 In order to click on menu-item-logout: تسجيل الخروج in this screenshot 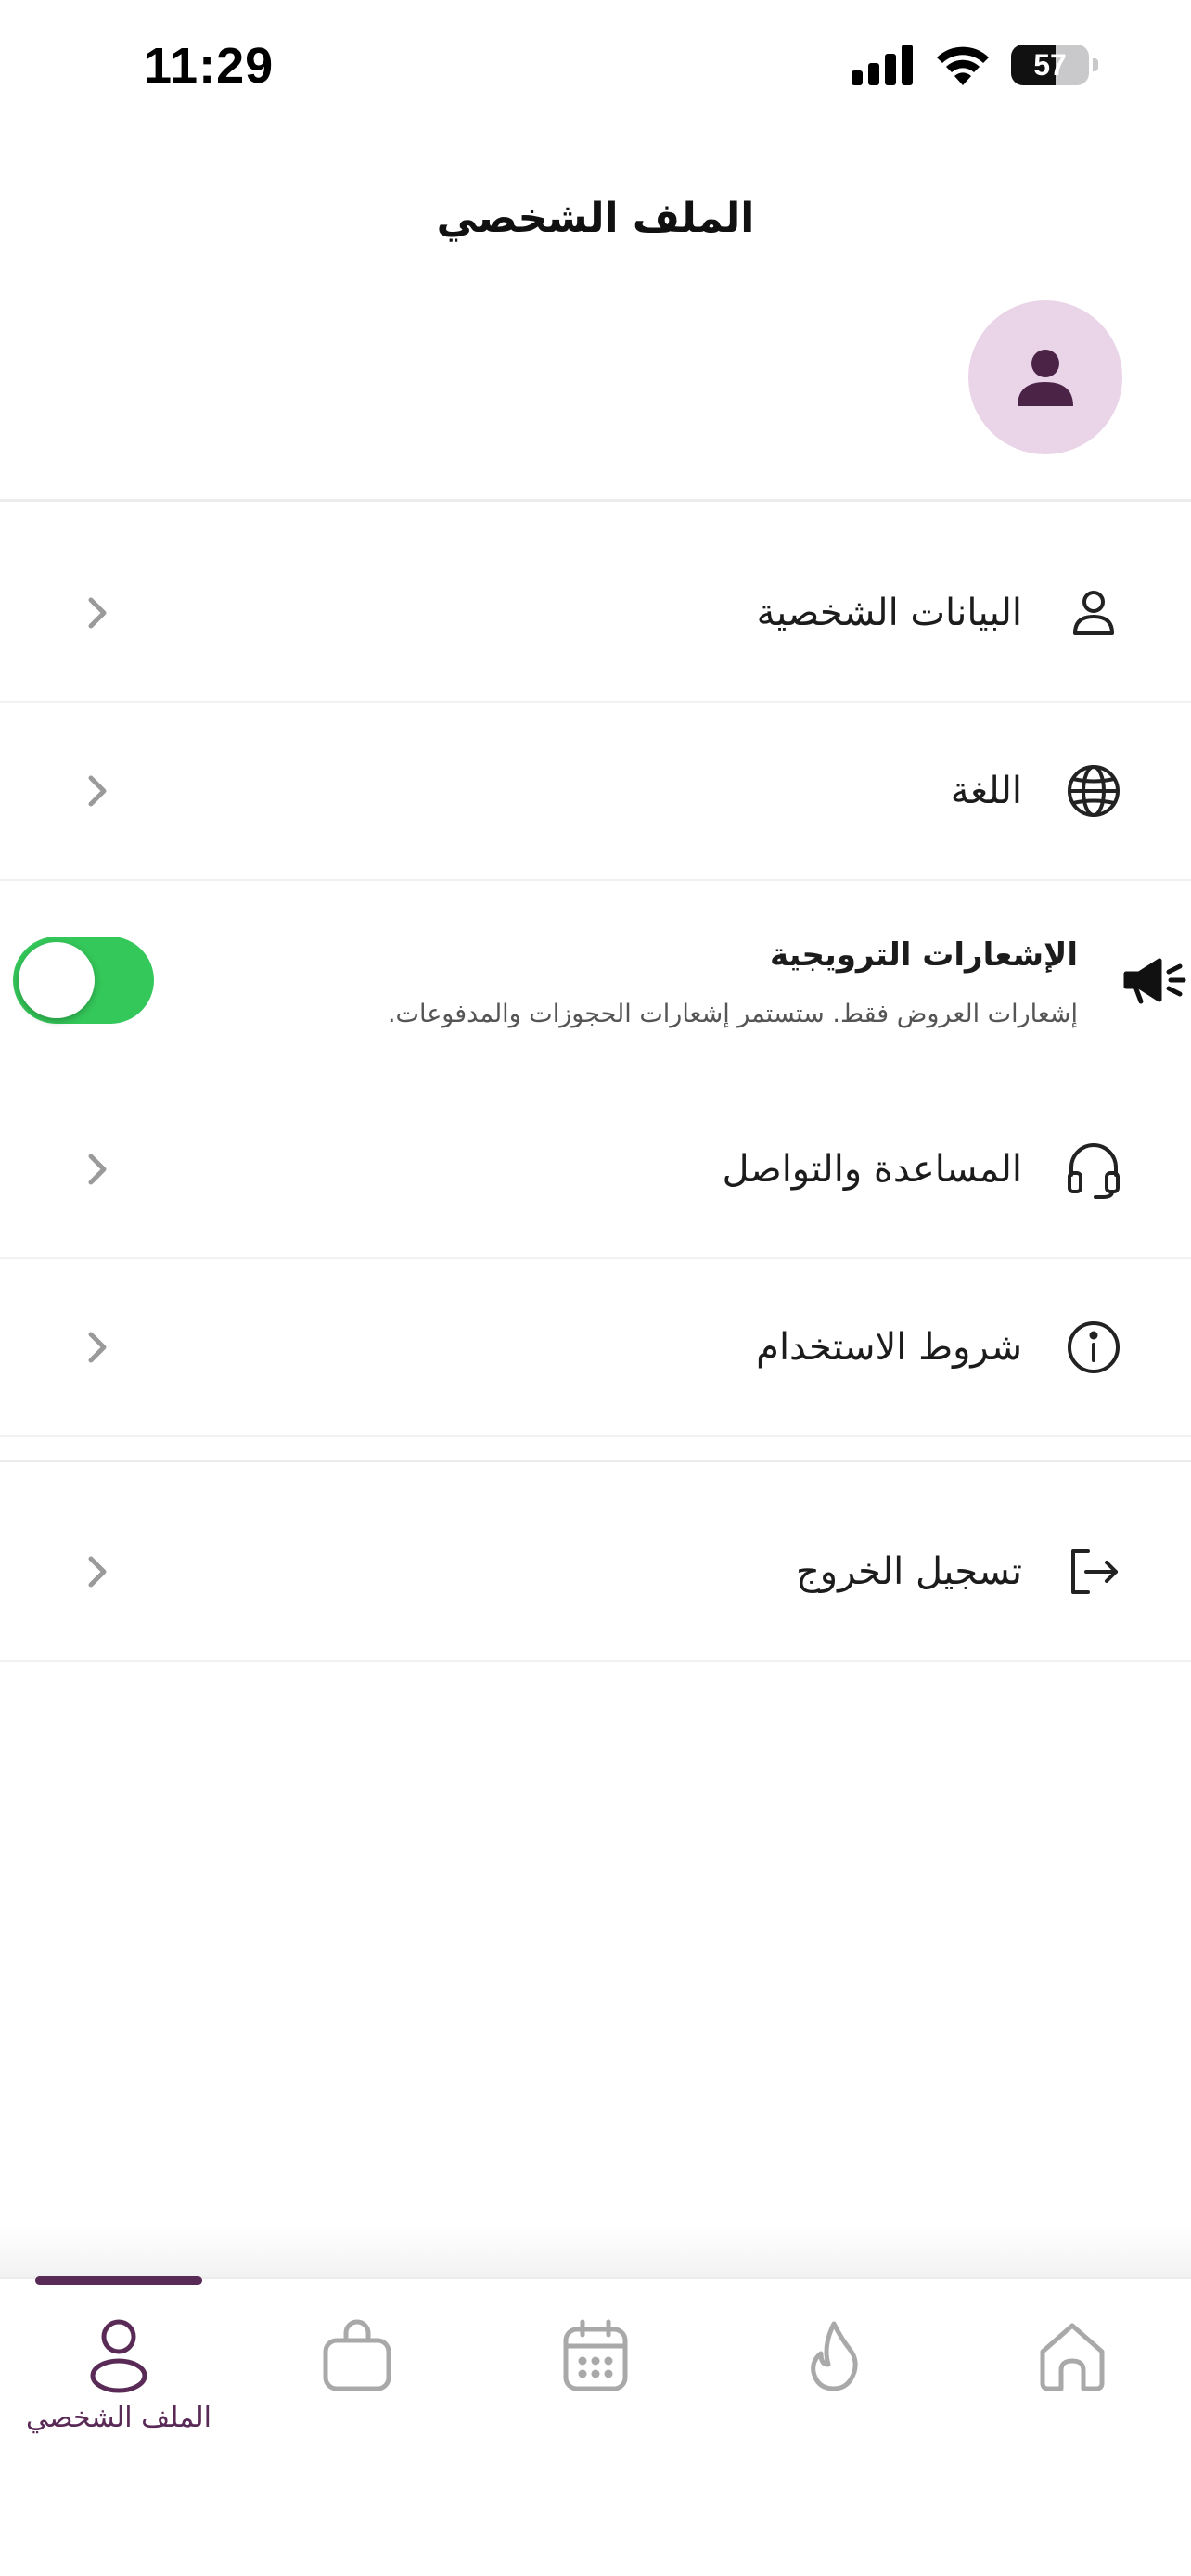, I will do `click(595, 1572)`.